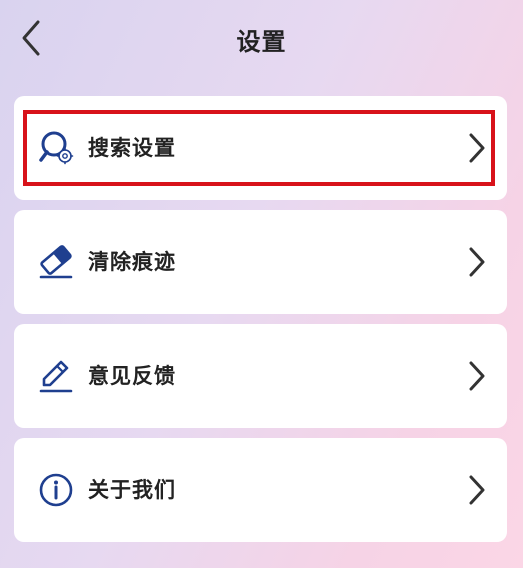 This screenshot has width=523, height=568. Describe the element at coordinates (132, 376) in the screenshot. I see `menu-item-label: 意见反馈` at that location.